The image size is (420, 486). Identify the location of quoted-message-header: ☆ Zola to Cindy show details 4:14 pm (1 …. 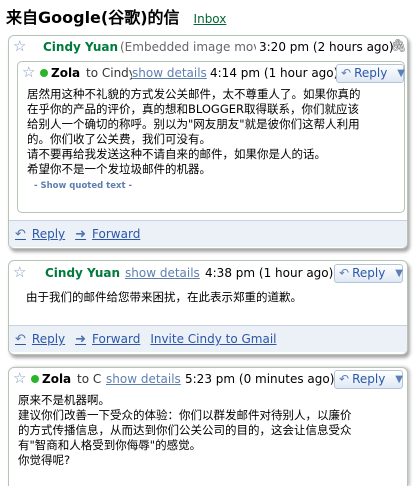
(211, 73).